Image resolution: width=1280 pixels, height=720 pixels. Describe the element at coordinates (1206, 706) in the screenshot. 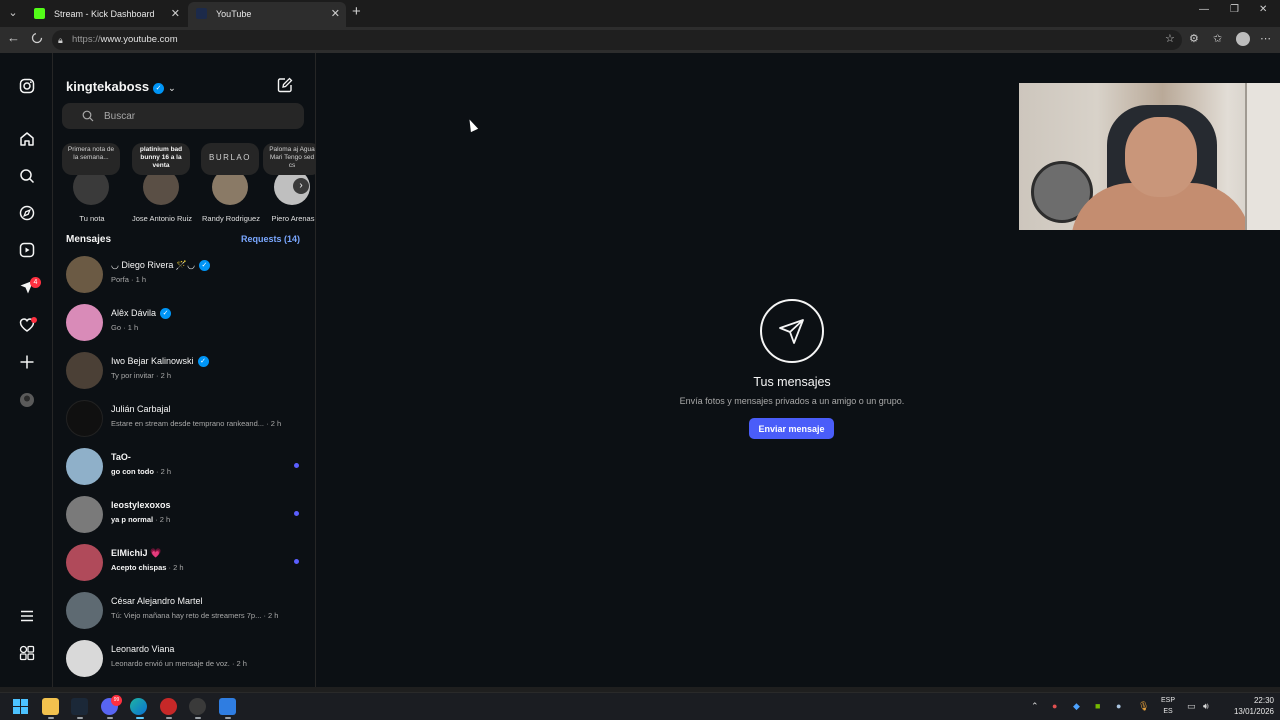

I see `volume-icon: 🔊︎` at that location.